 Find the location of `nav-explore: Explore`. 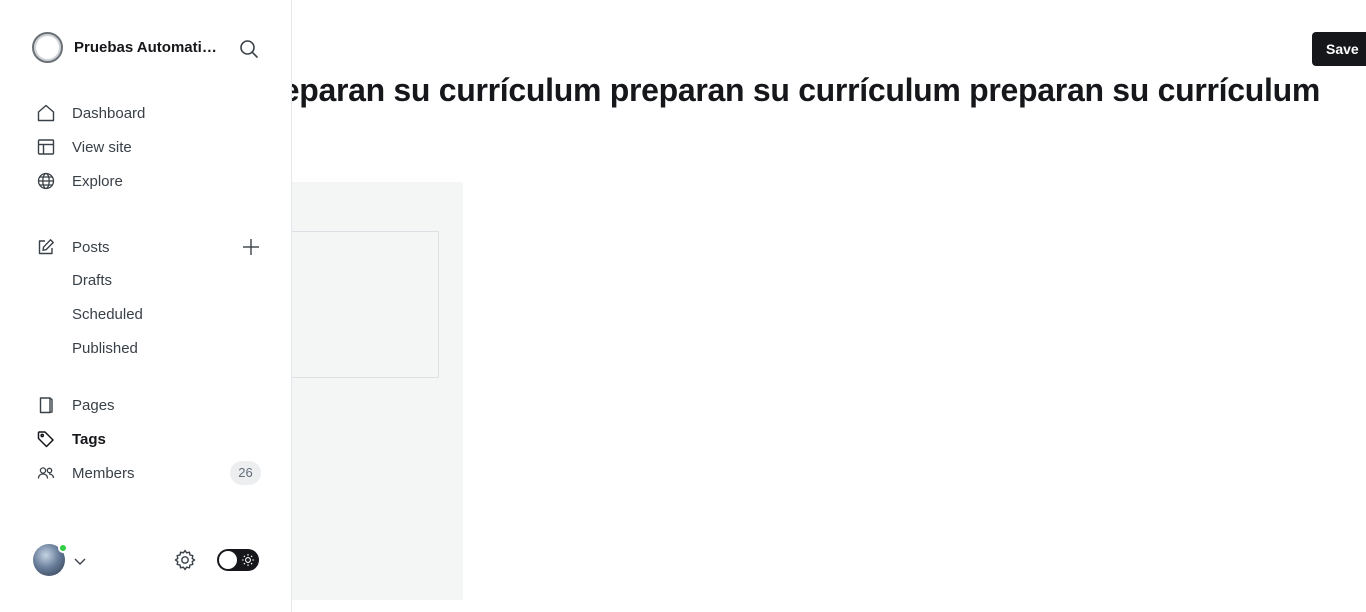

nav-explore: Explore is located at coordinates (79, 181).